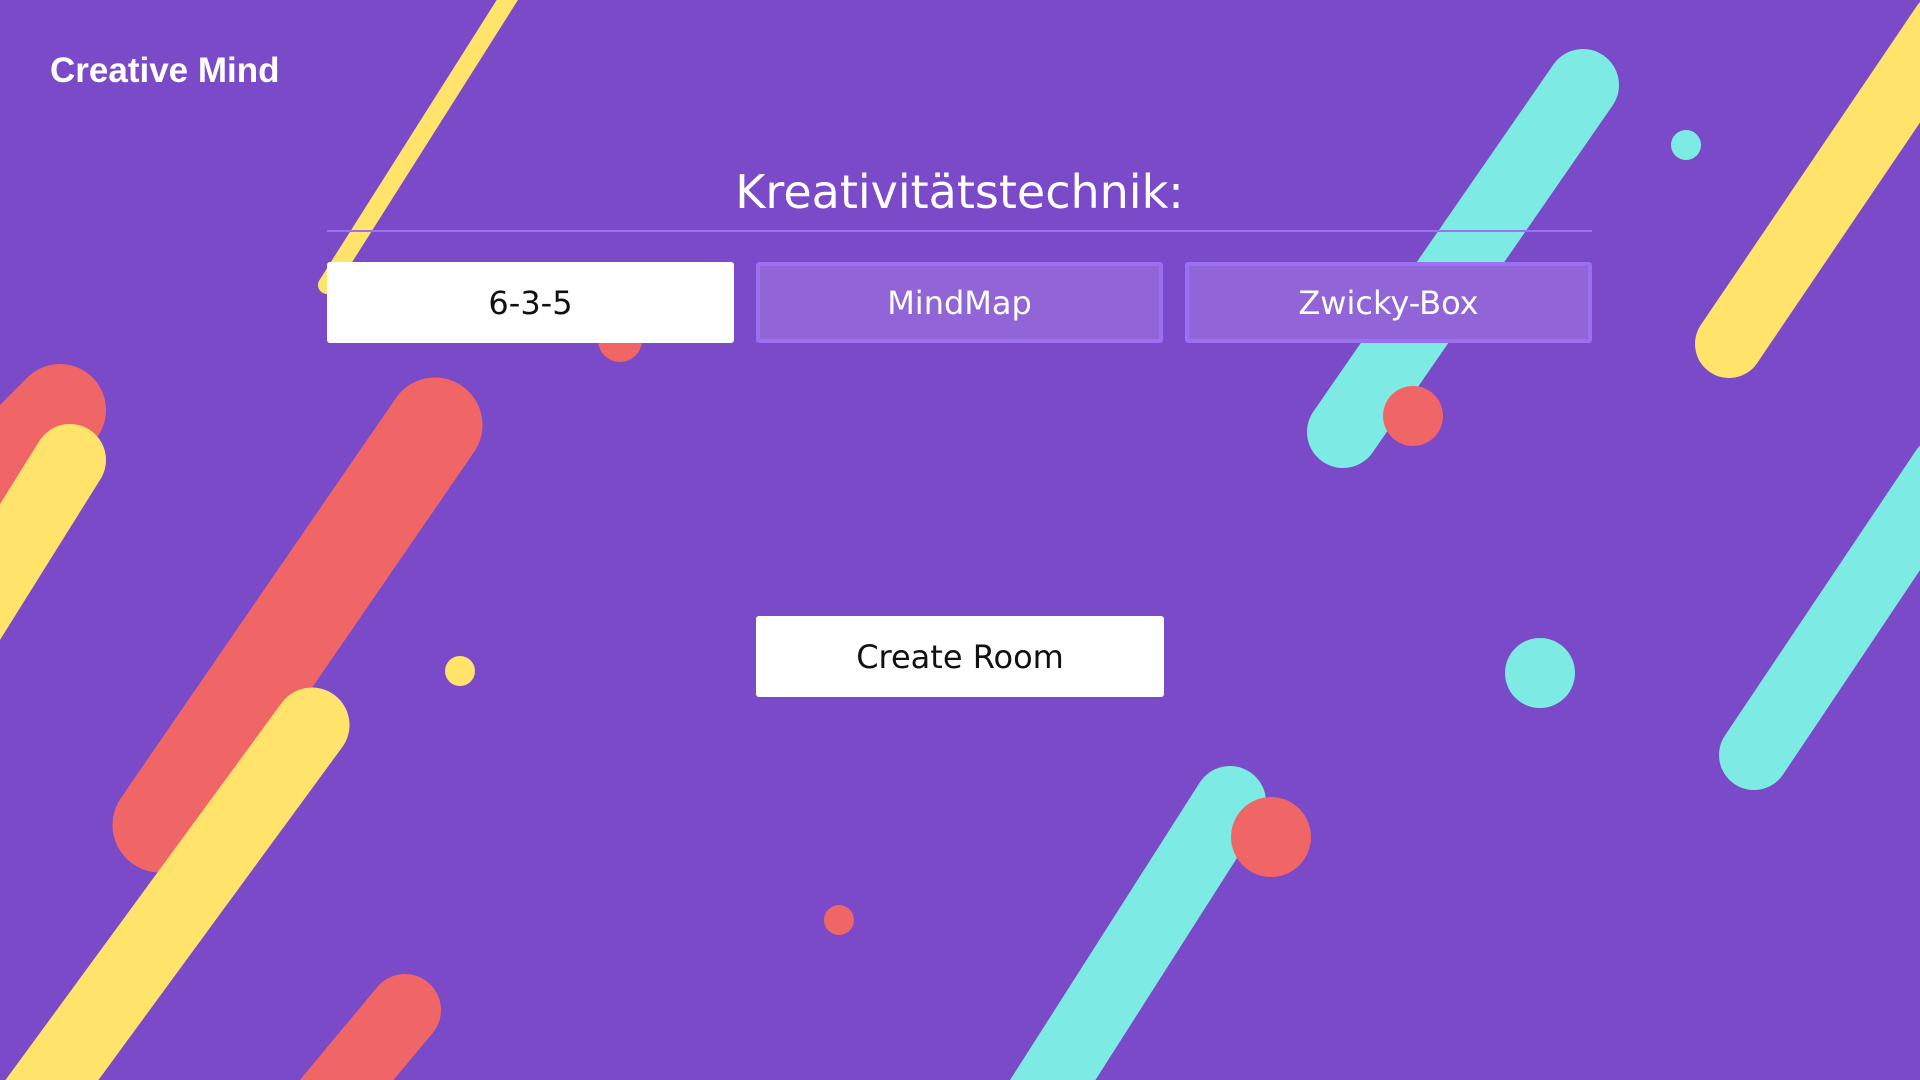  I want to click on technique-options: 6-3-5 MindMap Zwicky-Box, so click(959, 302).